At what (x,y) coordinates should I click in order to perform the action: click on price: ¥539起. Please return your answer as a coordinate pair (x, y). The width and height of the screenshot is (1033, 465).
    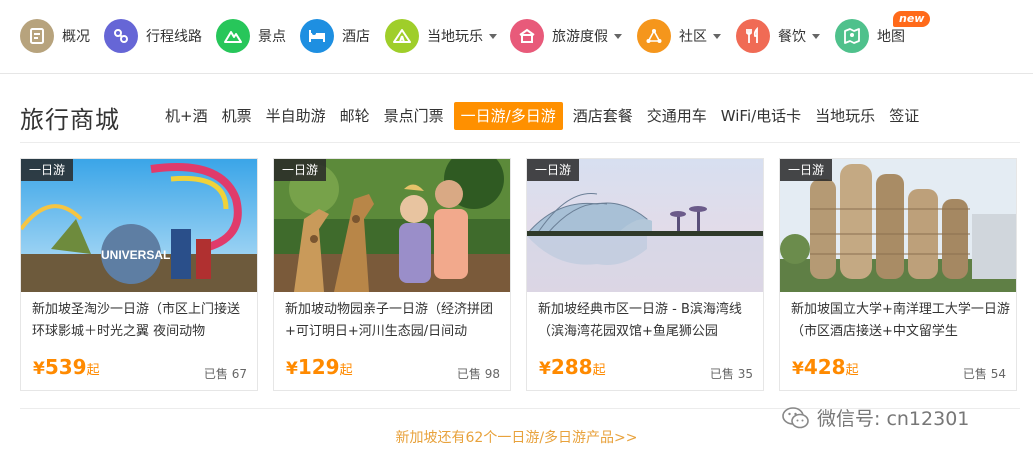
    Looking at the image, I should click on (66, 367).